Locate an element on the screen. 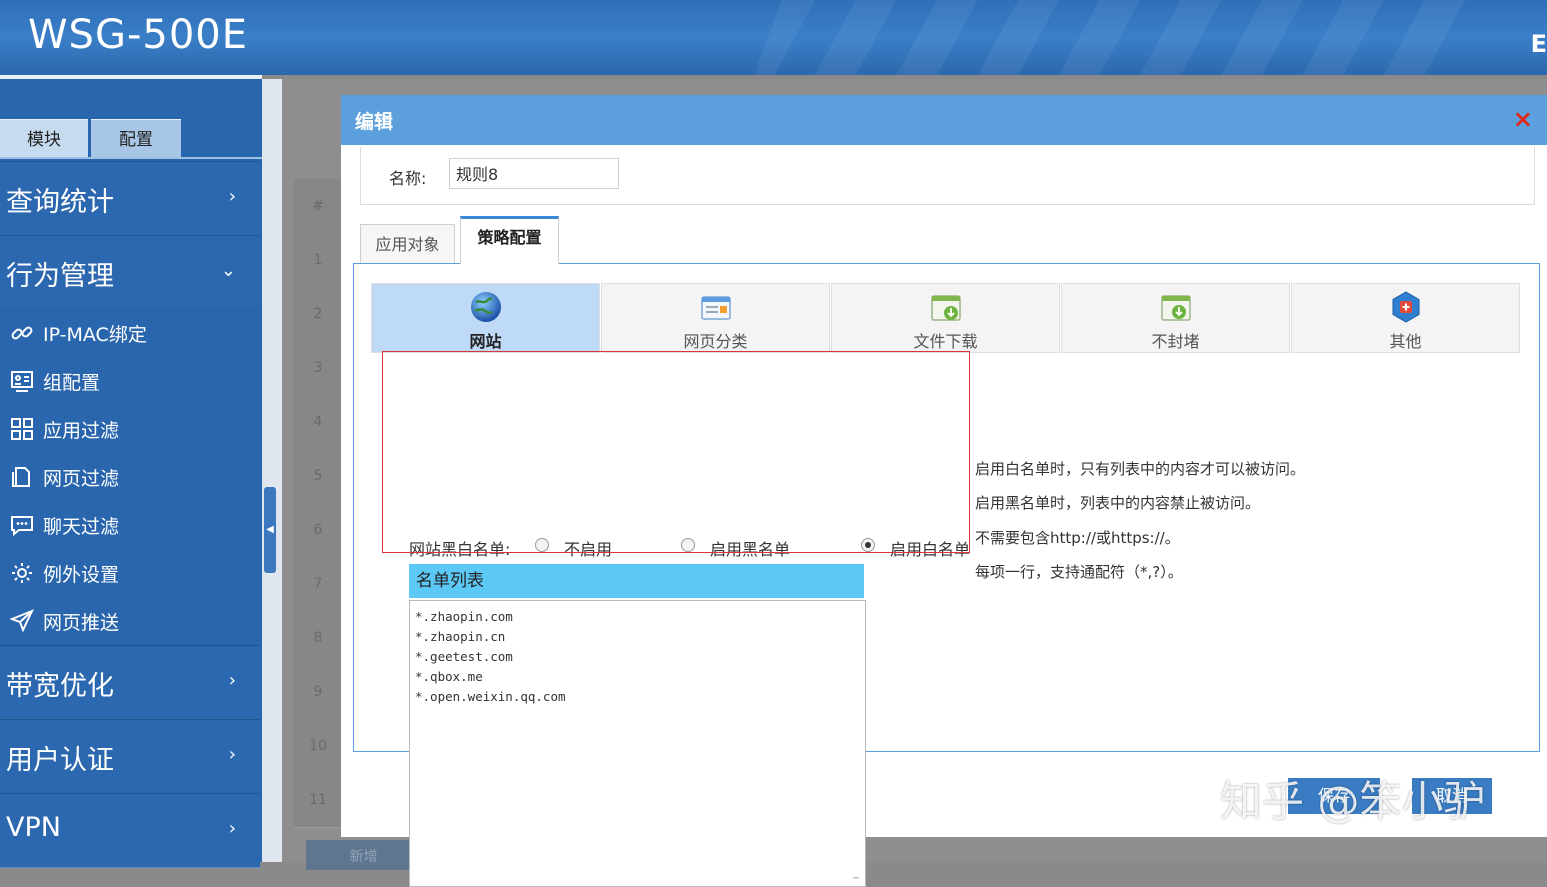 The height and width of the screenshot is (887, 1547). menu-label: 行为管理 is located at coordinates (60, 276).